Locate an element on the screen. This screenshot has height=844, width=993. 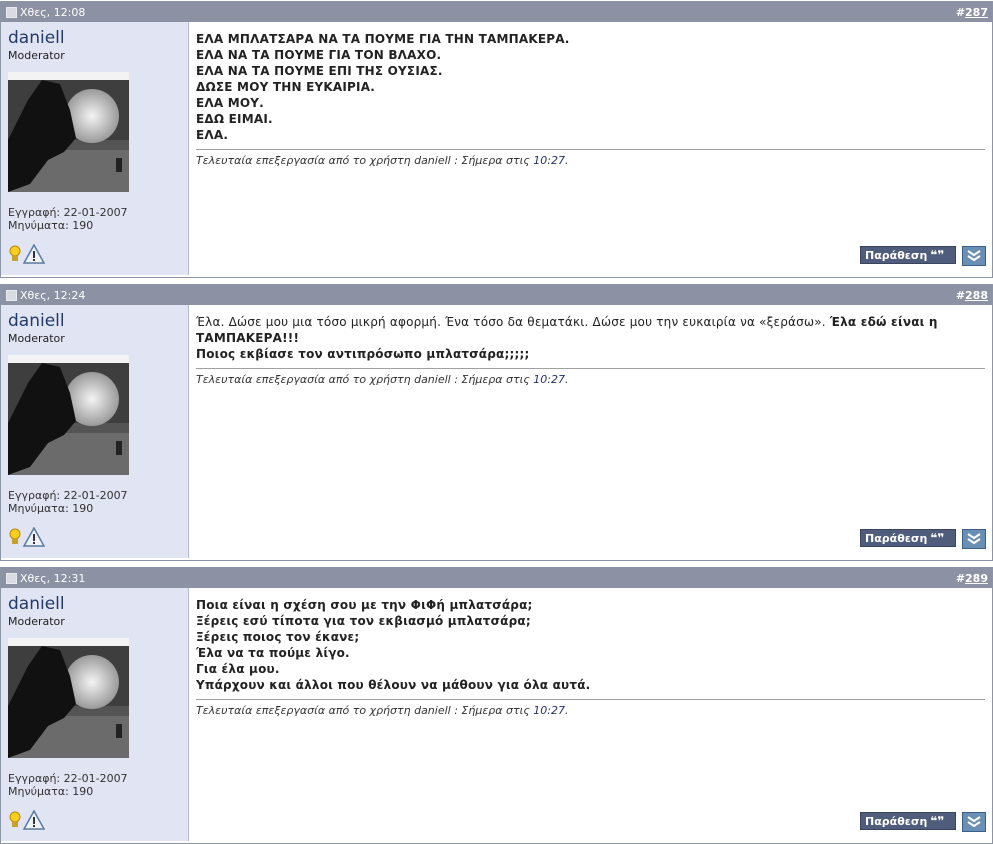
message-line: Ξέρεις ποιος τον έκανε; is located at coordinates (278, 637).